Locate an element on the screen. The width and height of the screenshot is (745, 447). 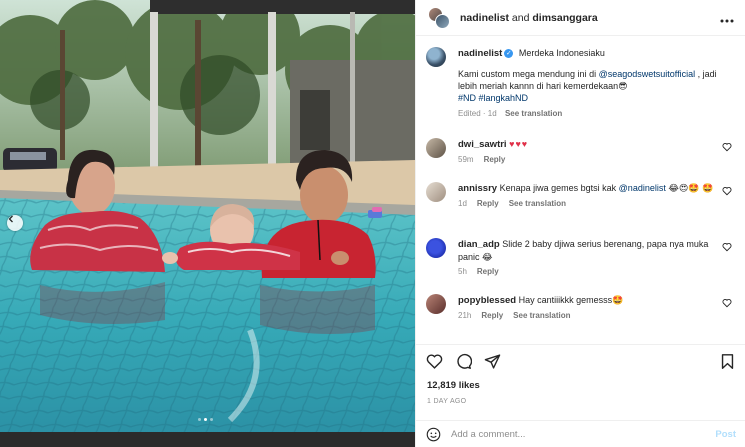
author-connector: and is located at coordinates (521, 17).